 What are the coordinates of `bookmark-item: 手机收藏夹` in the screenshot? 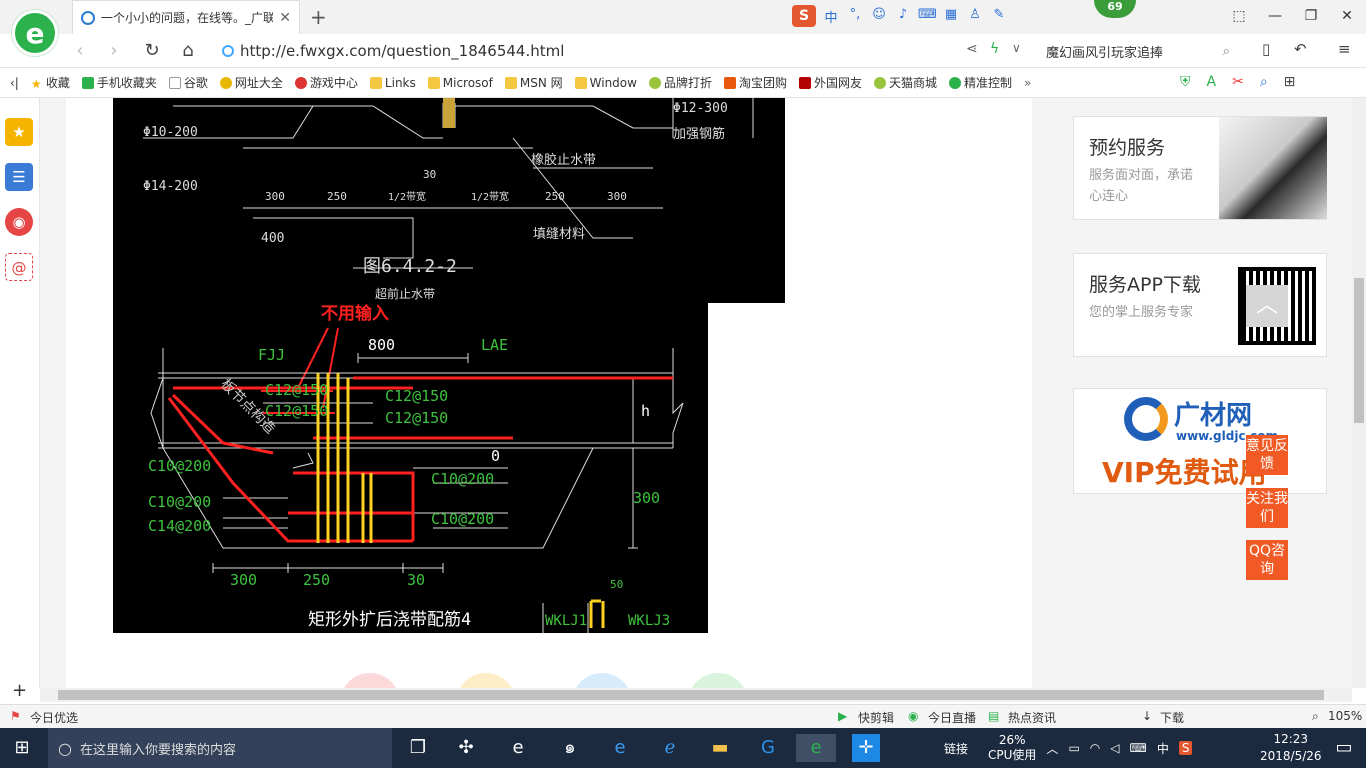 It's located at (119, 82).